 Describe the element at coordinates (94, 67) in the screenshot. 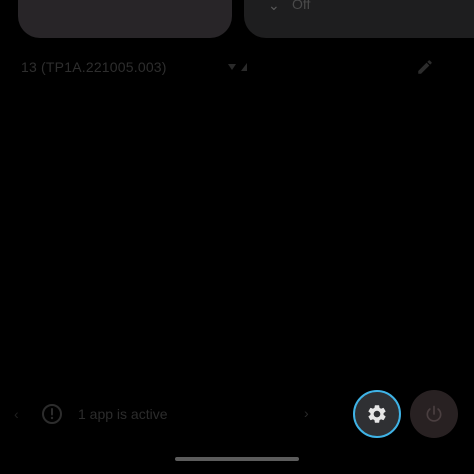

I see `build-number: 13 (TP1A.221005.003)` at that location.